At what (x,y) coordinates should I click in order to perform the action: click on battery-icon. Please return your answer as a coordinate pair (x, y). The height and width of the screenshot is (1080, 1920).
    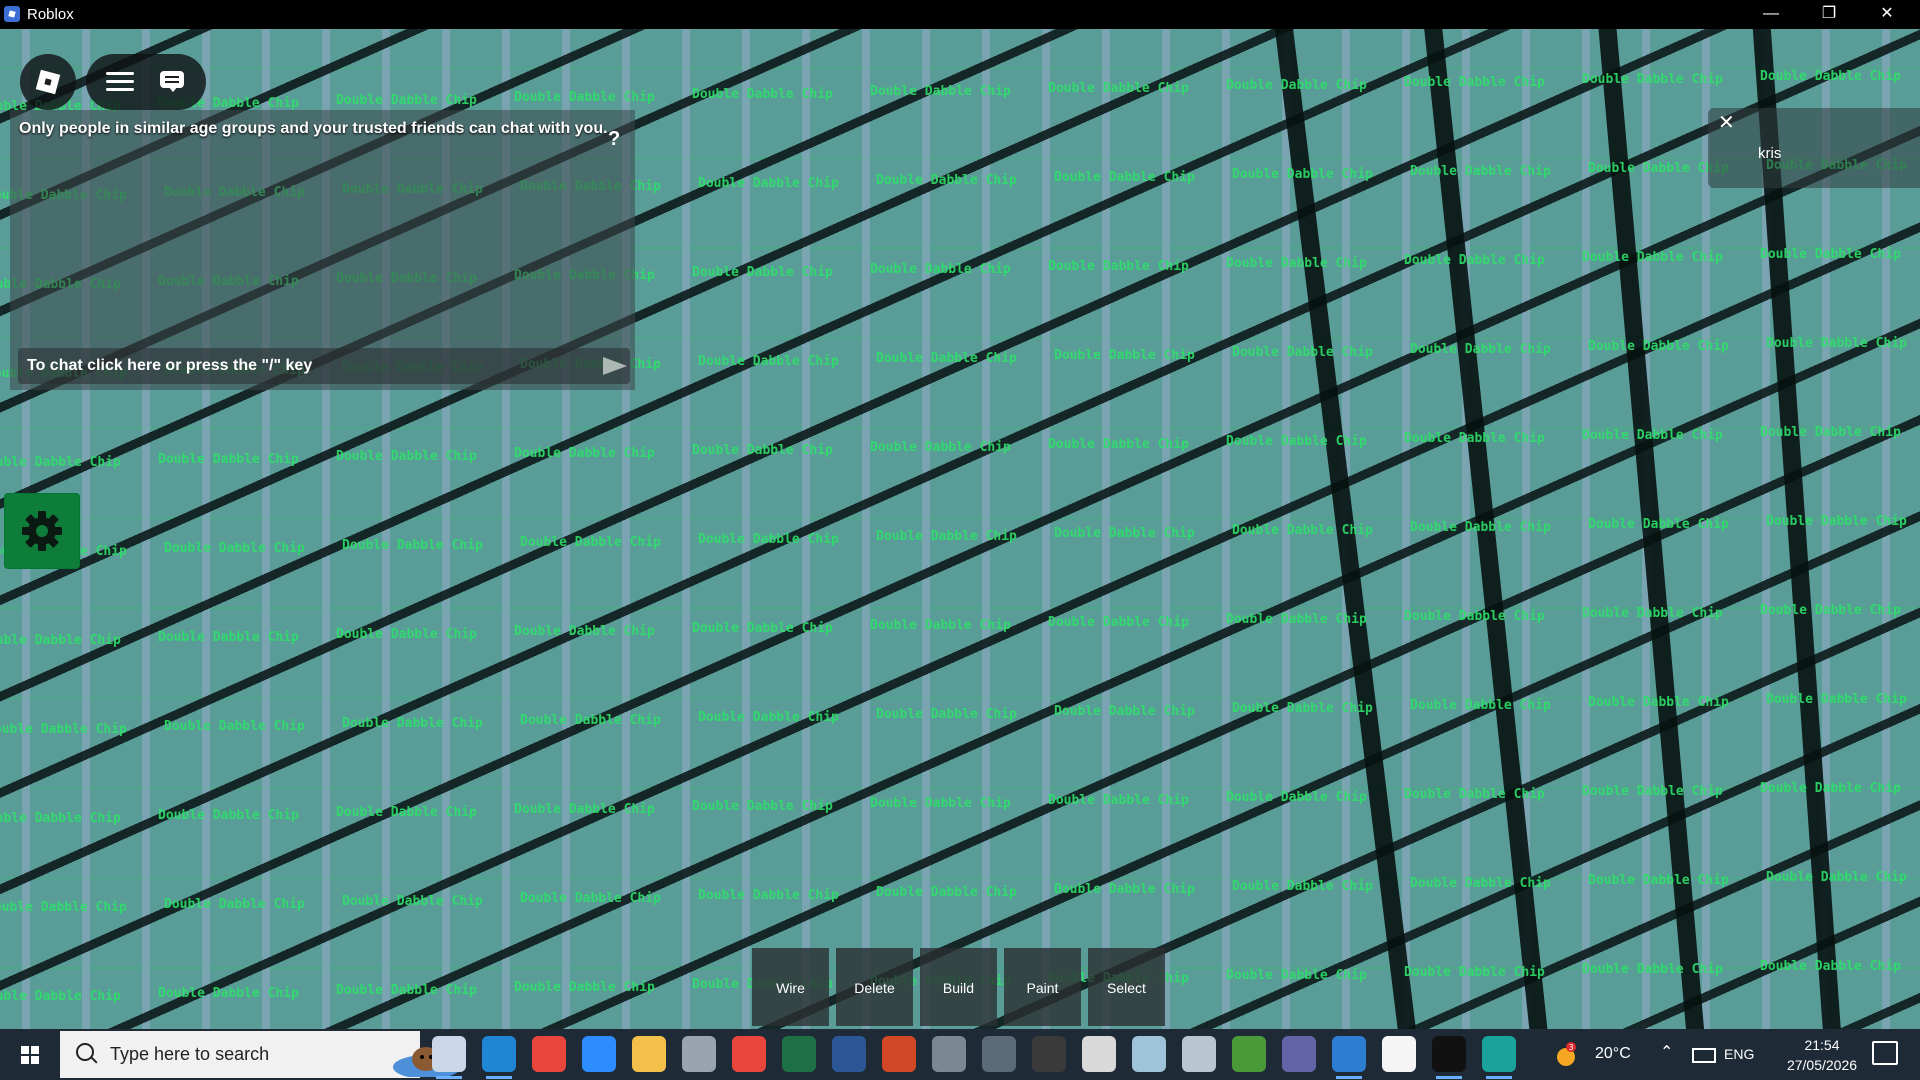
    Looking at the image, I should click on (1704, 1055).